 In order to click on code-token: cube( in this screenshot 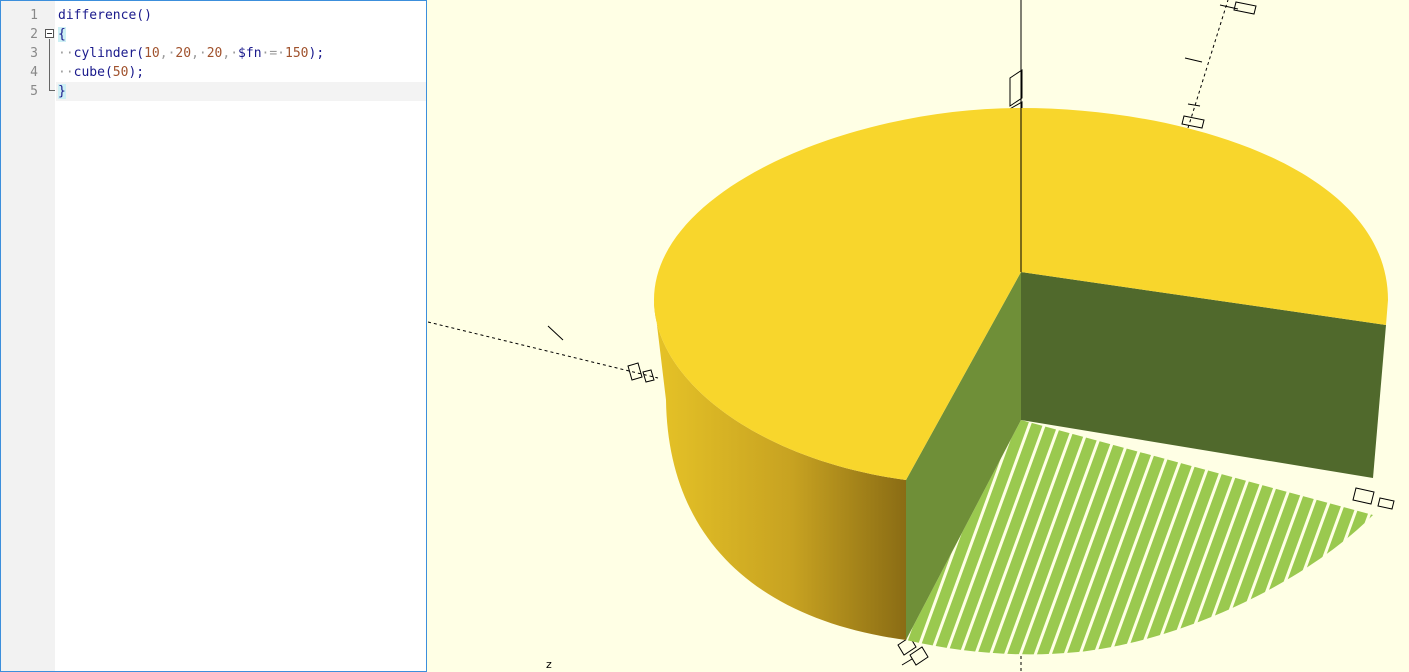, I will do `click(93, 72)`.